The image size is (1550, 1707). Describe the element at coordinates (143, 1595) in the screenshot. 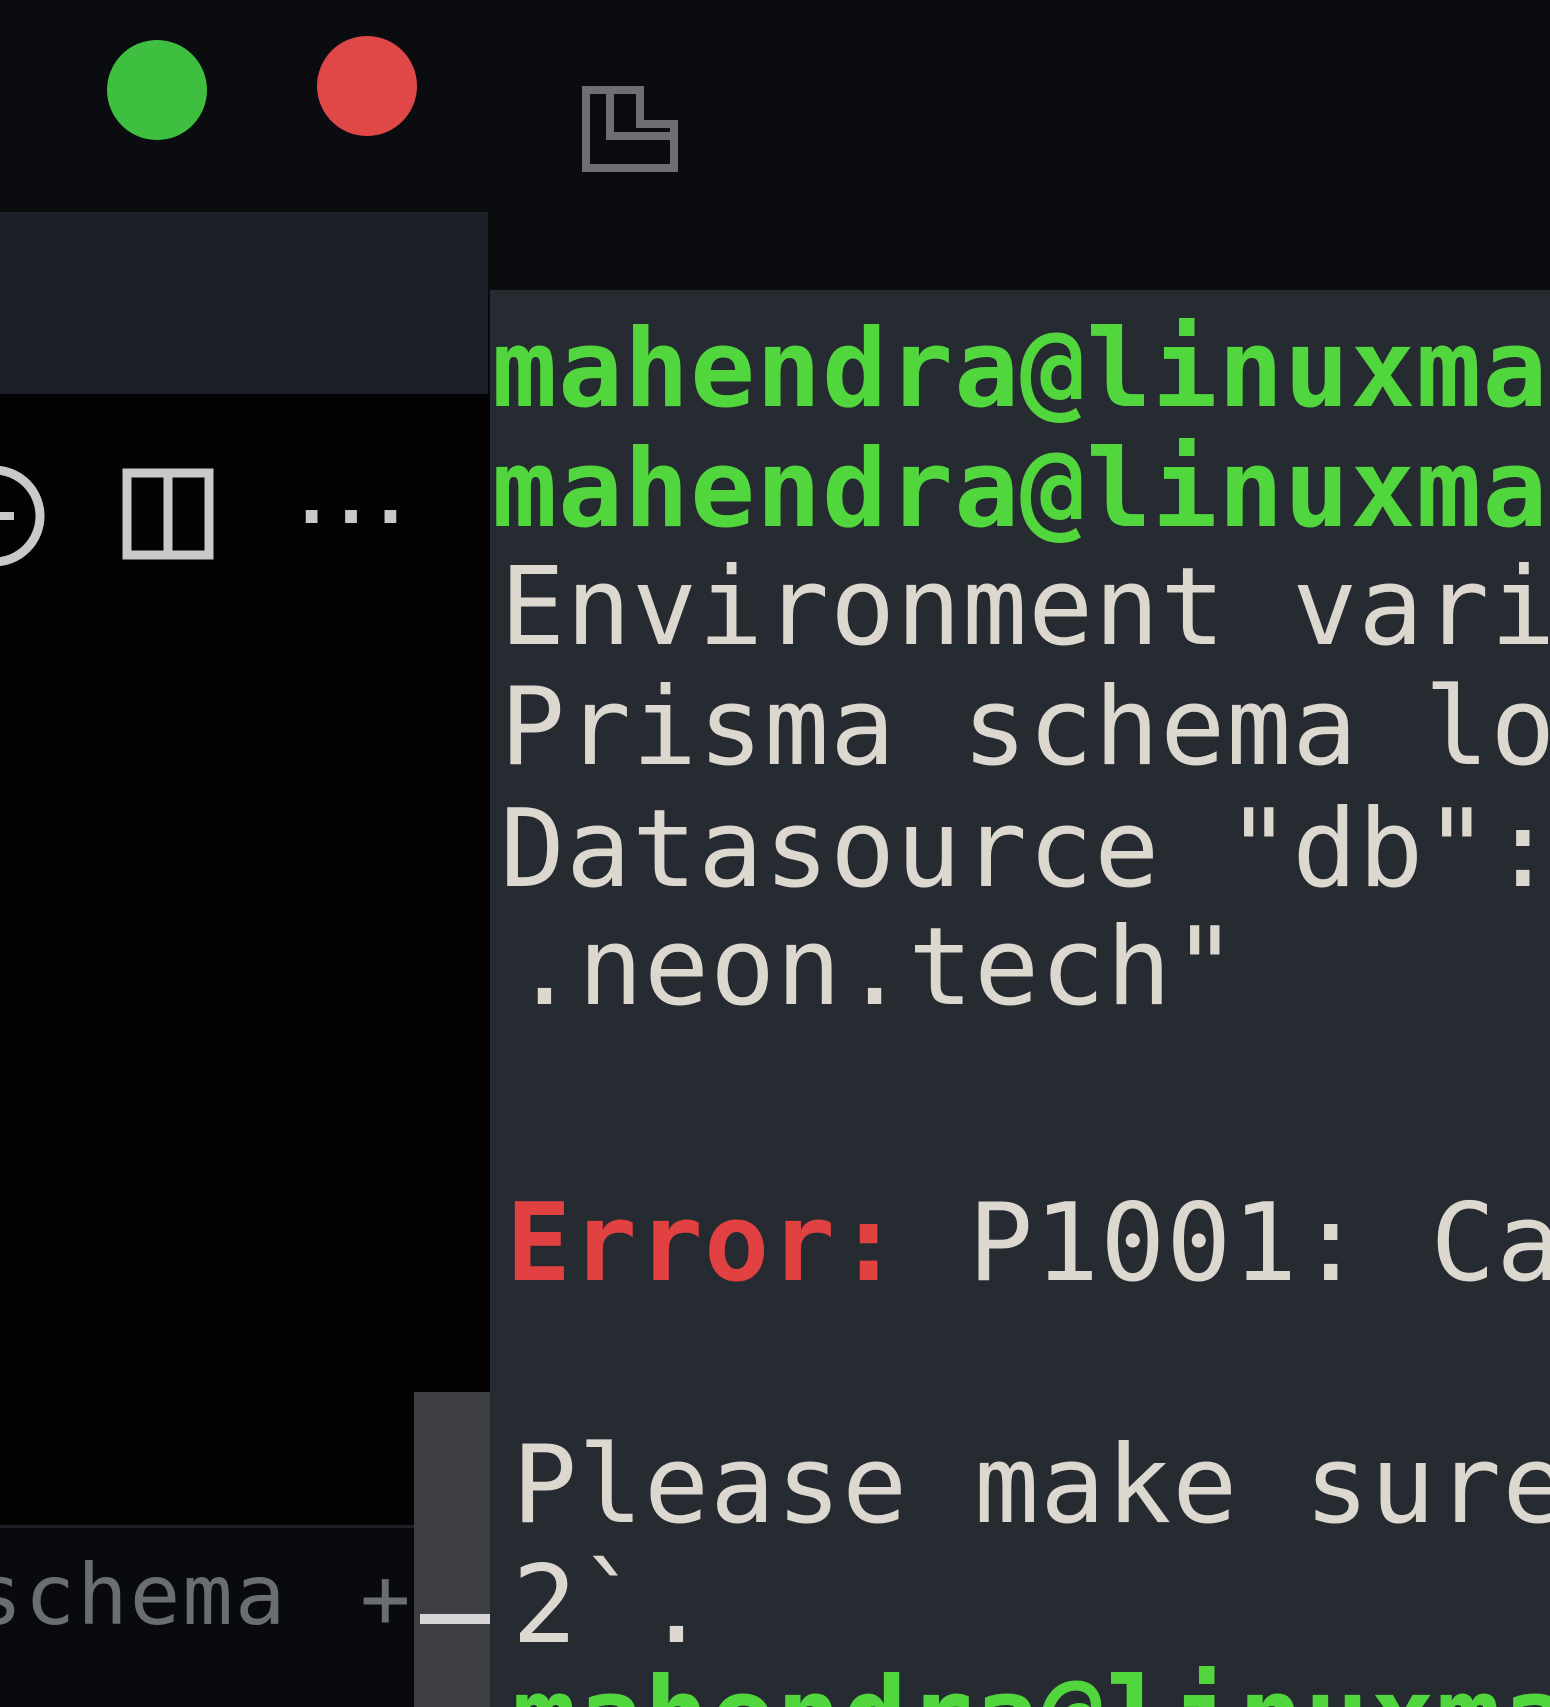

I see `terminal-tab-label: schema` at that location.